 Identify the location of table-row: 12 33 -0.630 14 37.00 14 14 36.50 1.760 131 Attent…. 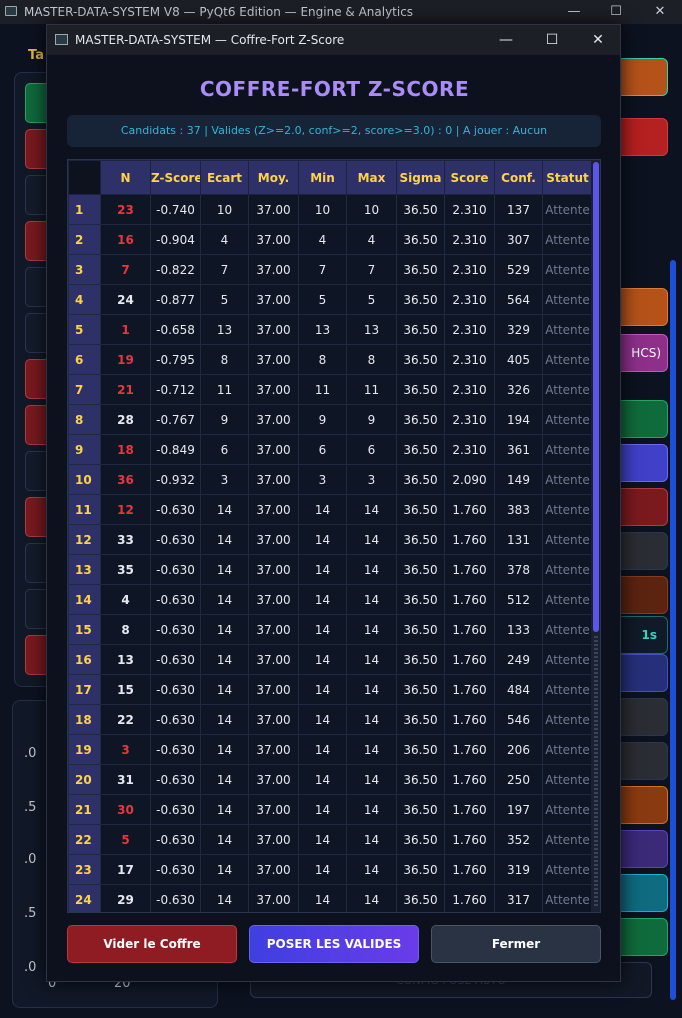
(330, 539).